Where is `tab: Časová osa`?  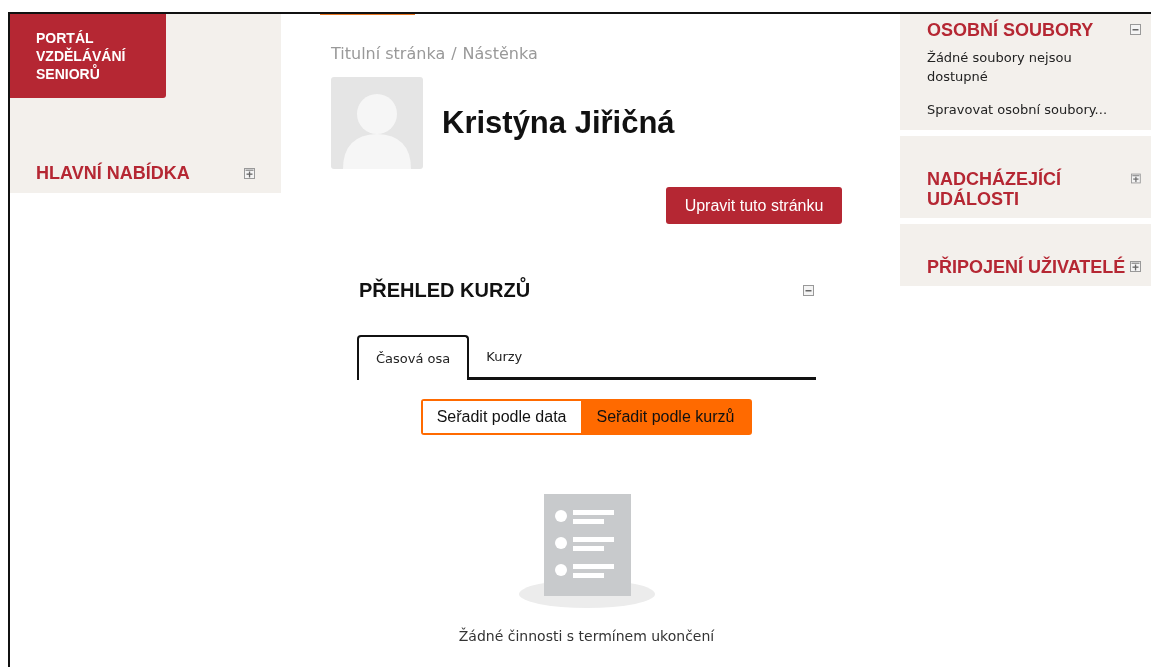
tab: Časová osa is located at coordinates (413, 357).